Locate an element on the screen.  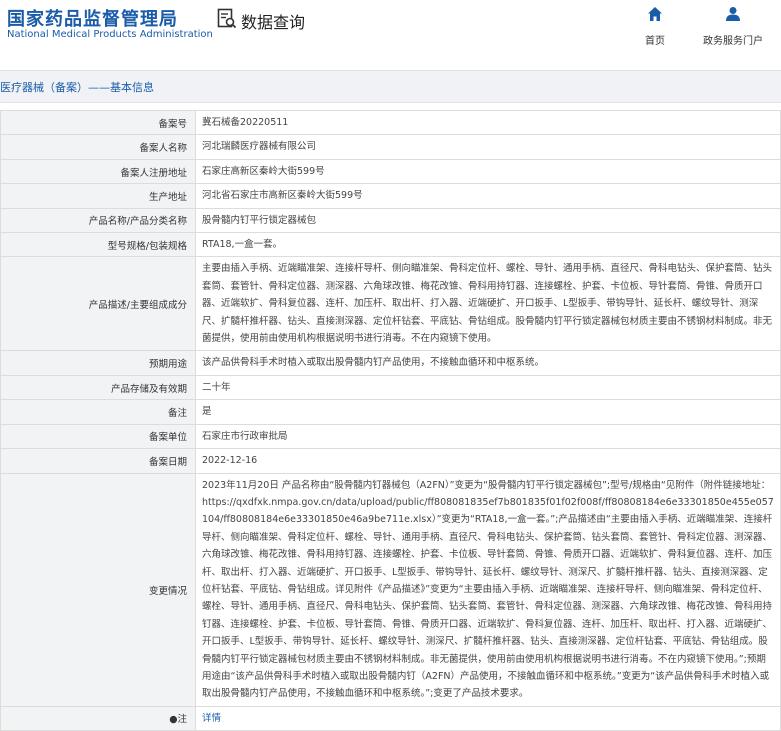
site-logo-title: 国家药品监督管理局 is located at coordinates (92, 18).